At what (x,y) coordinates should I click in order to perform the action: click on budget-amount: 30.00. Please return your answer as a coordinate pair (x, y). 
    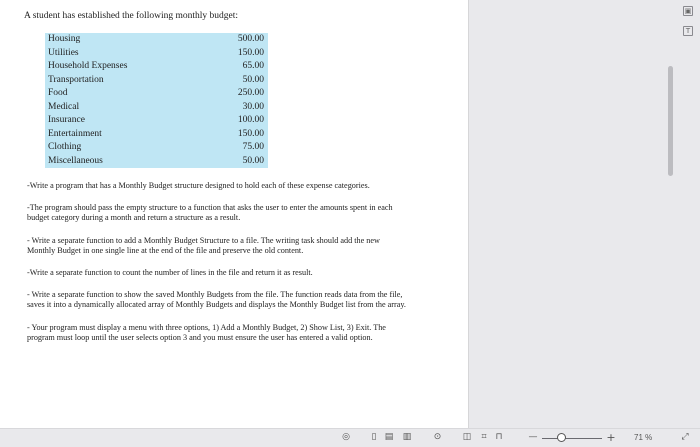
    Looking at the image, I should click on (253, 106).